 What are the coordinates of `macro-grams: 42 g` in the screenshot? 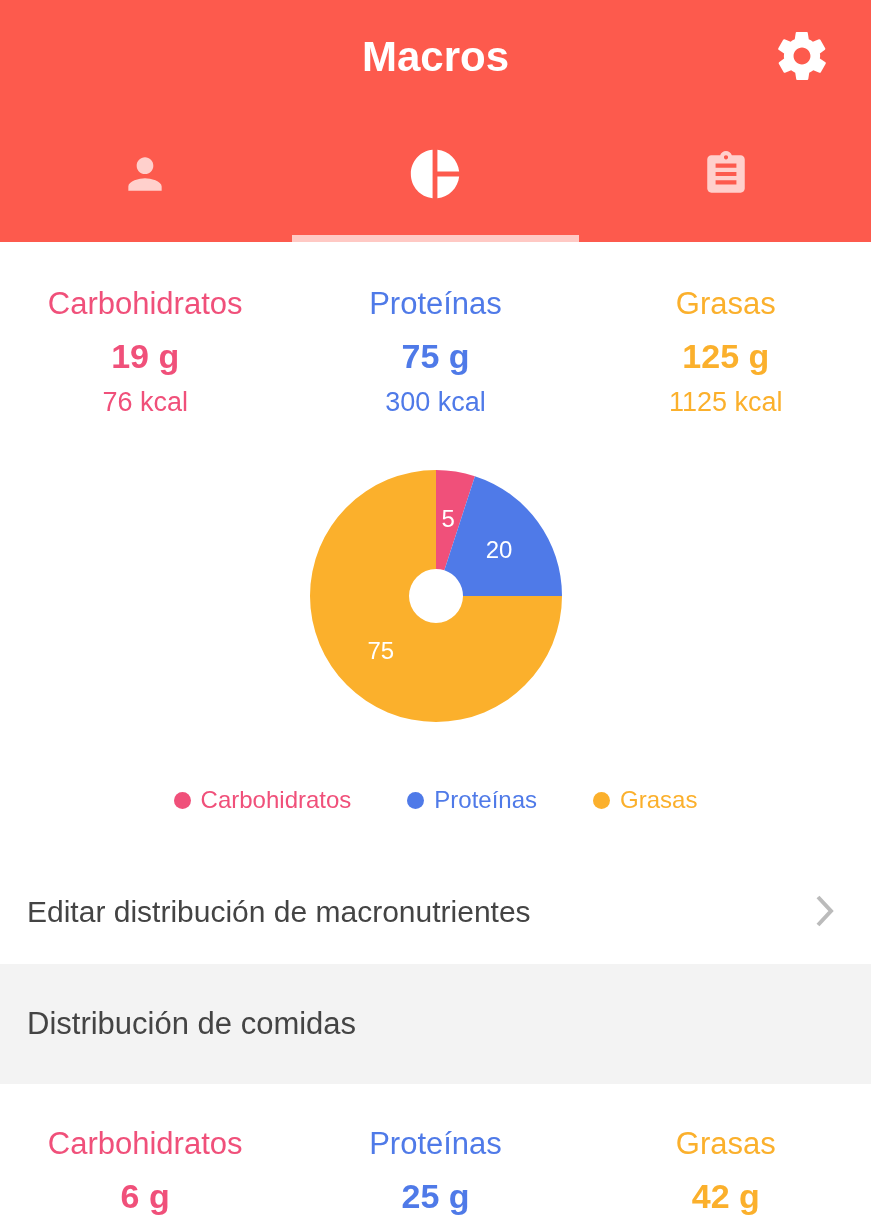 It's located at (725, 1196).